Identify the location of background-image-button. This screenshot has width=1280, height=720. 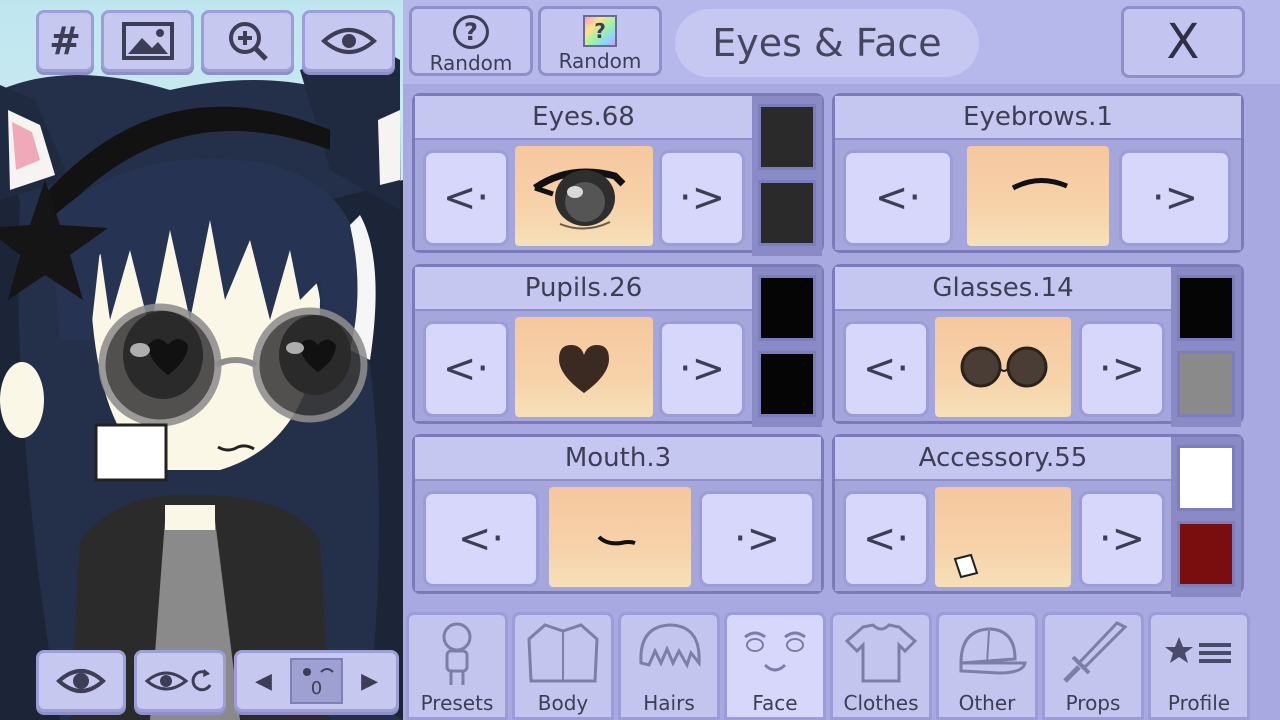
(147, 41).